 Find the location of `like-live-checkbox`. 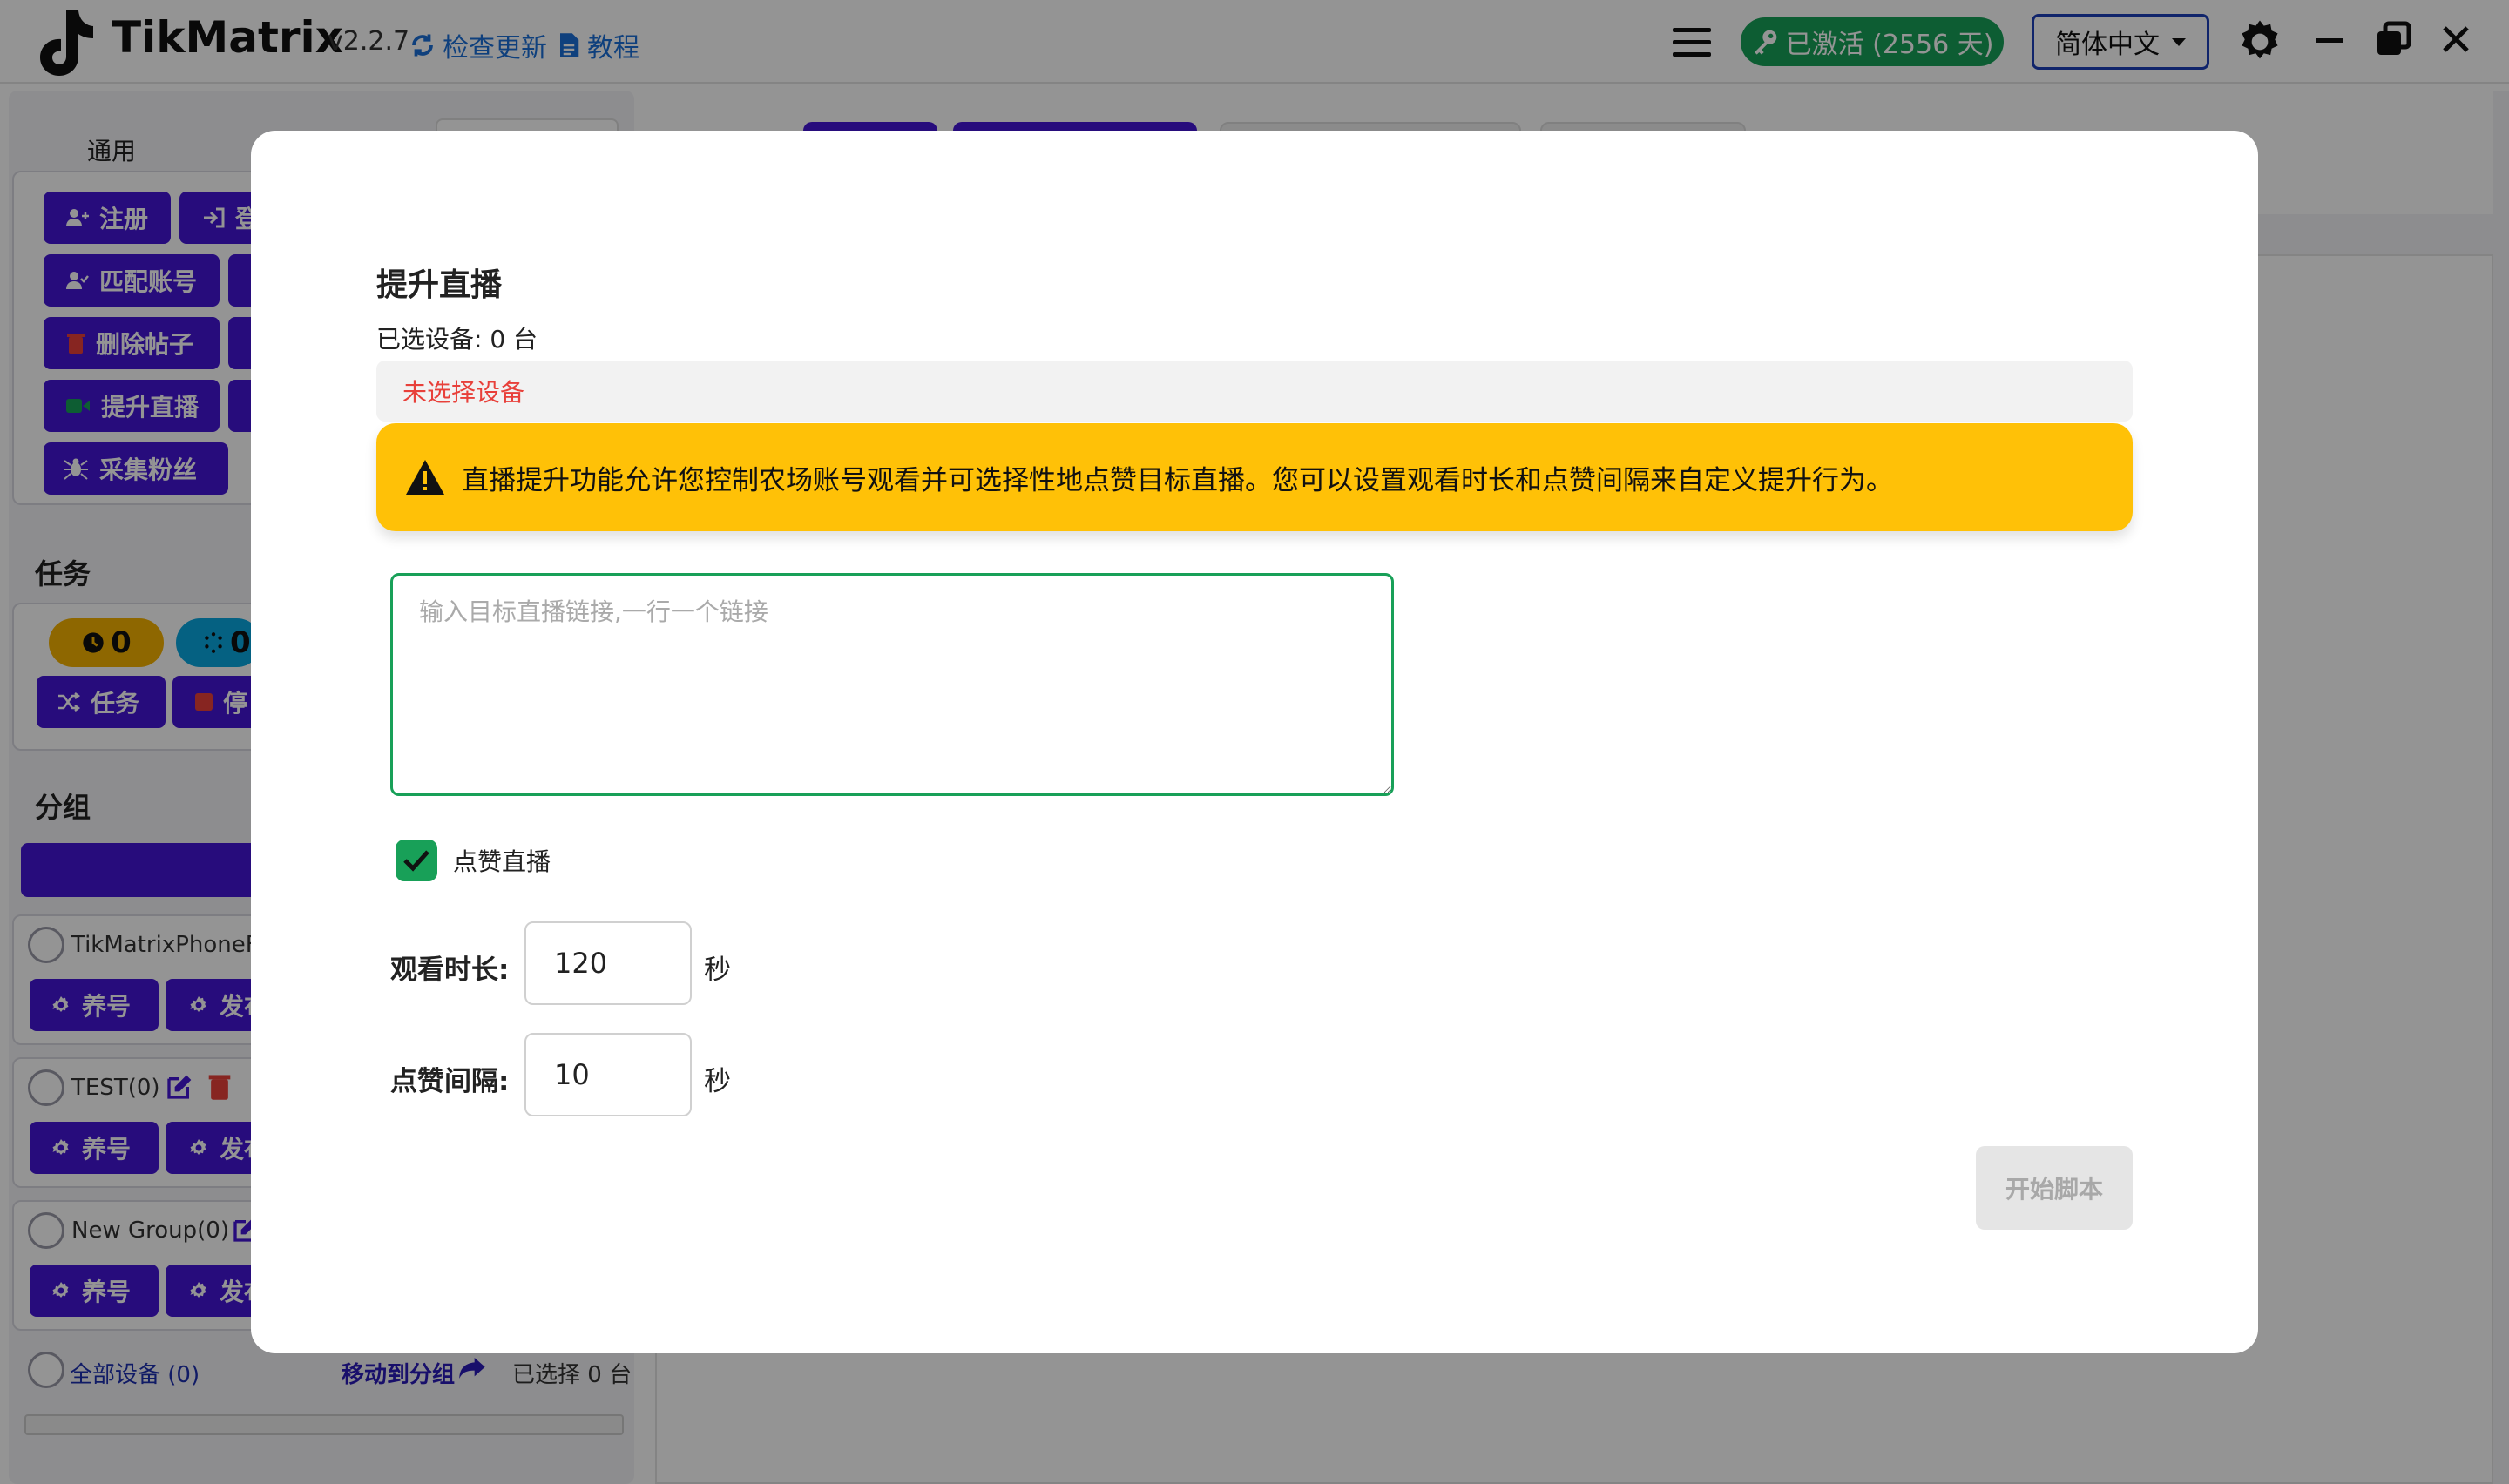

like-live-checkbox is located at coordinates (416, 861).